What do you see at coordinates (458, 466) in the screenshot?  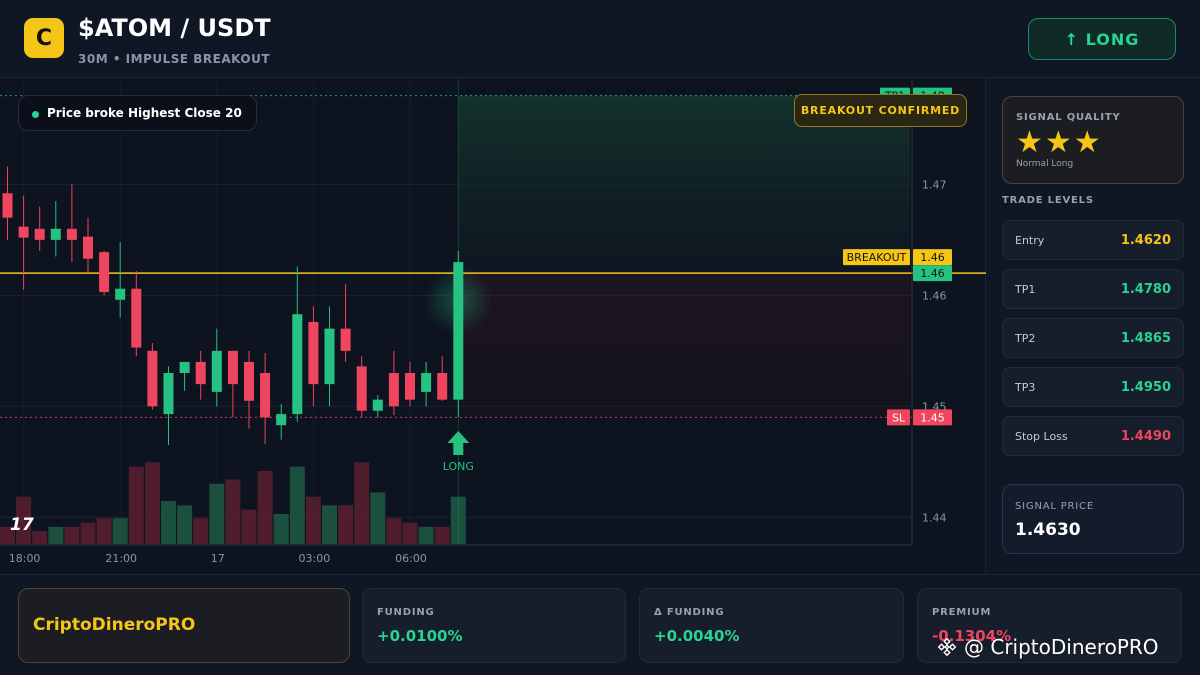 I see `long-marker-label: LONG` at bounding box center [458, 466].